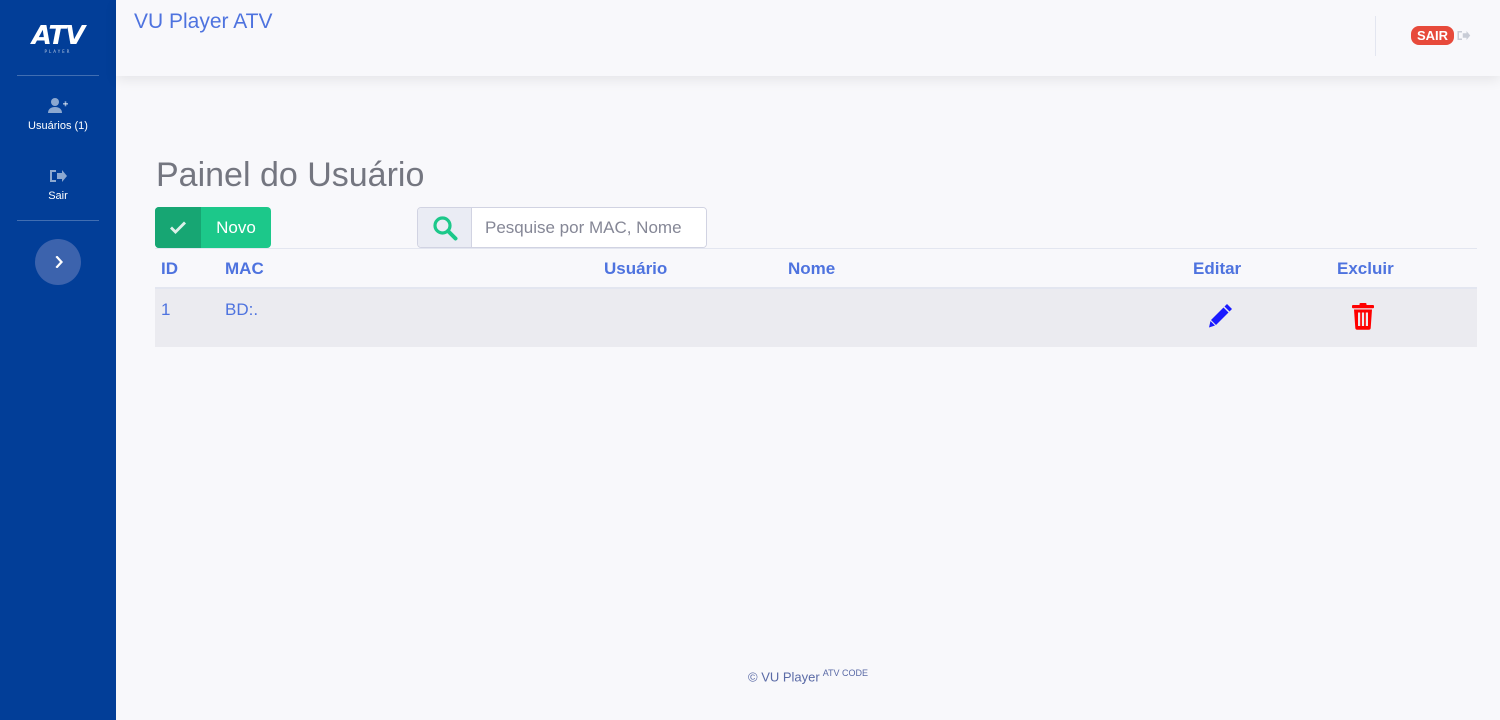 This screenshot has width=1500, height=720. I want to click on search-input, so click(589, 227).